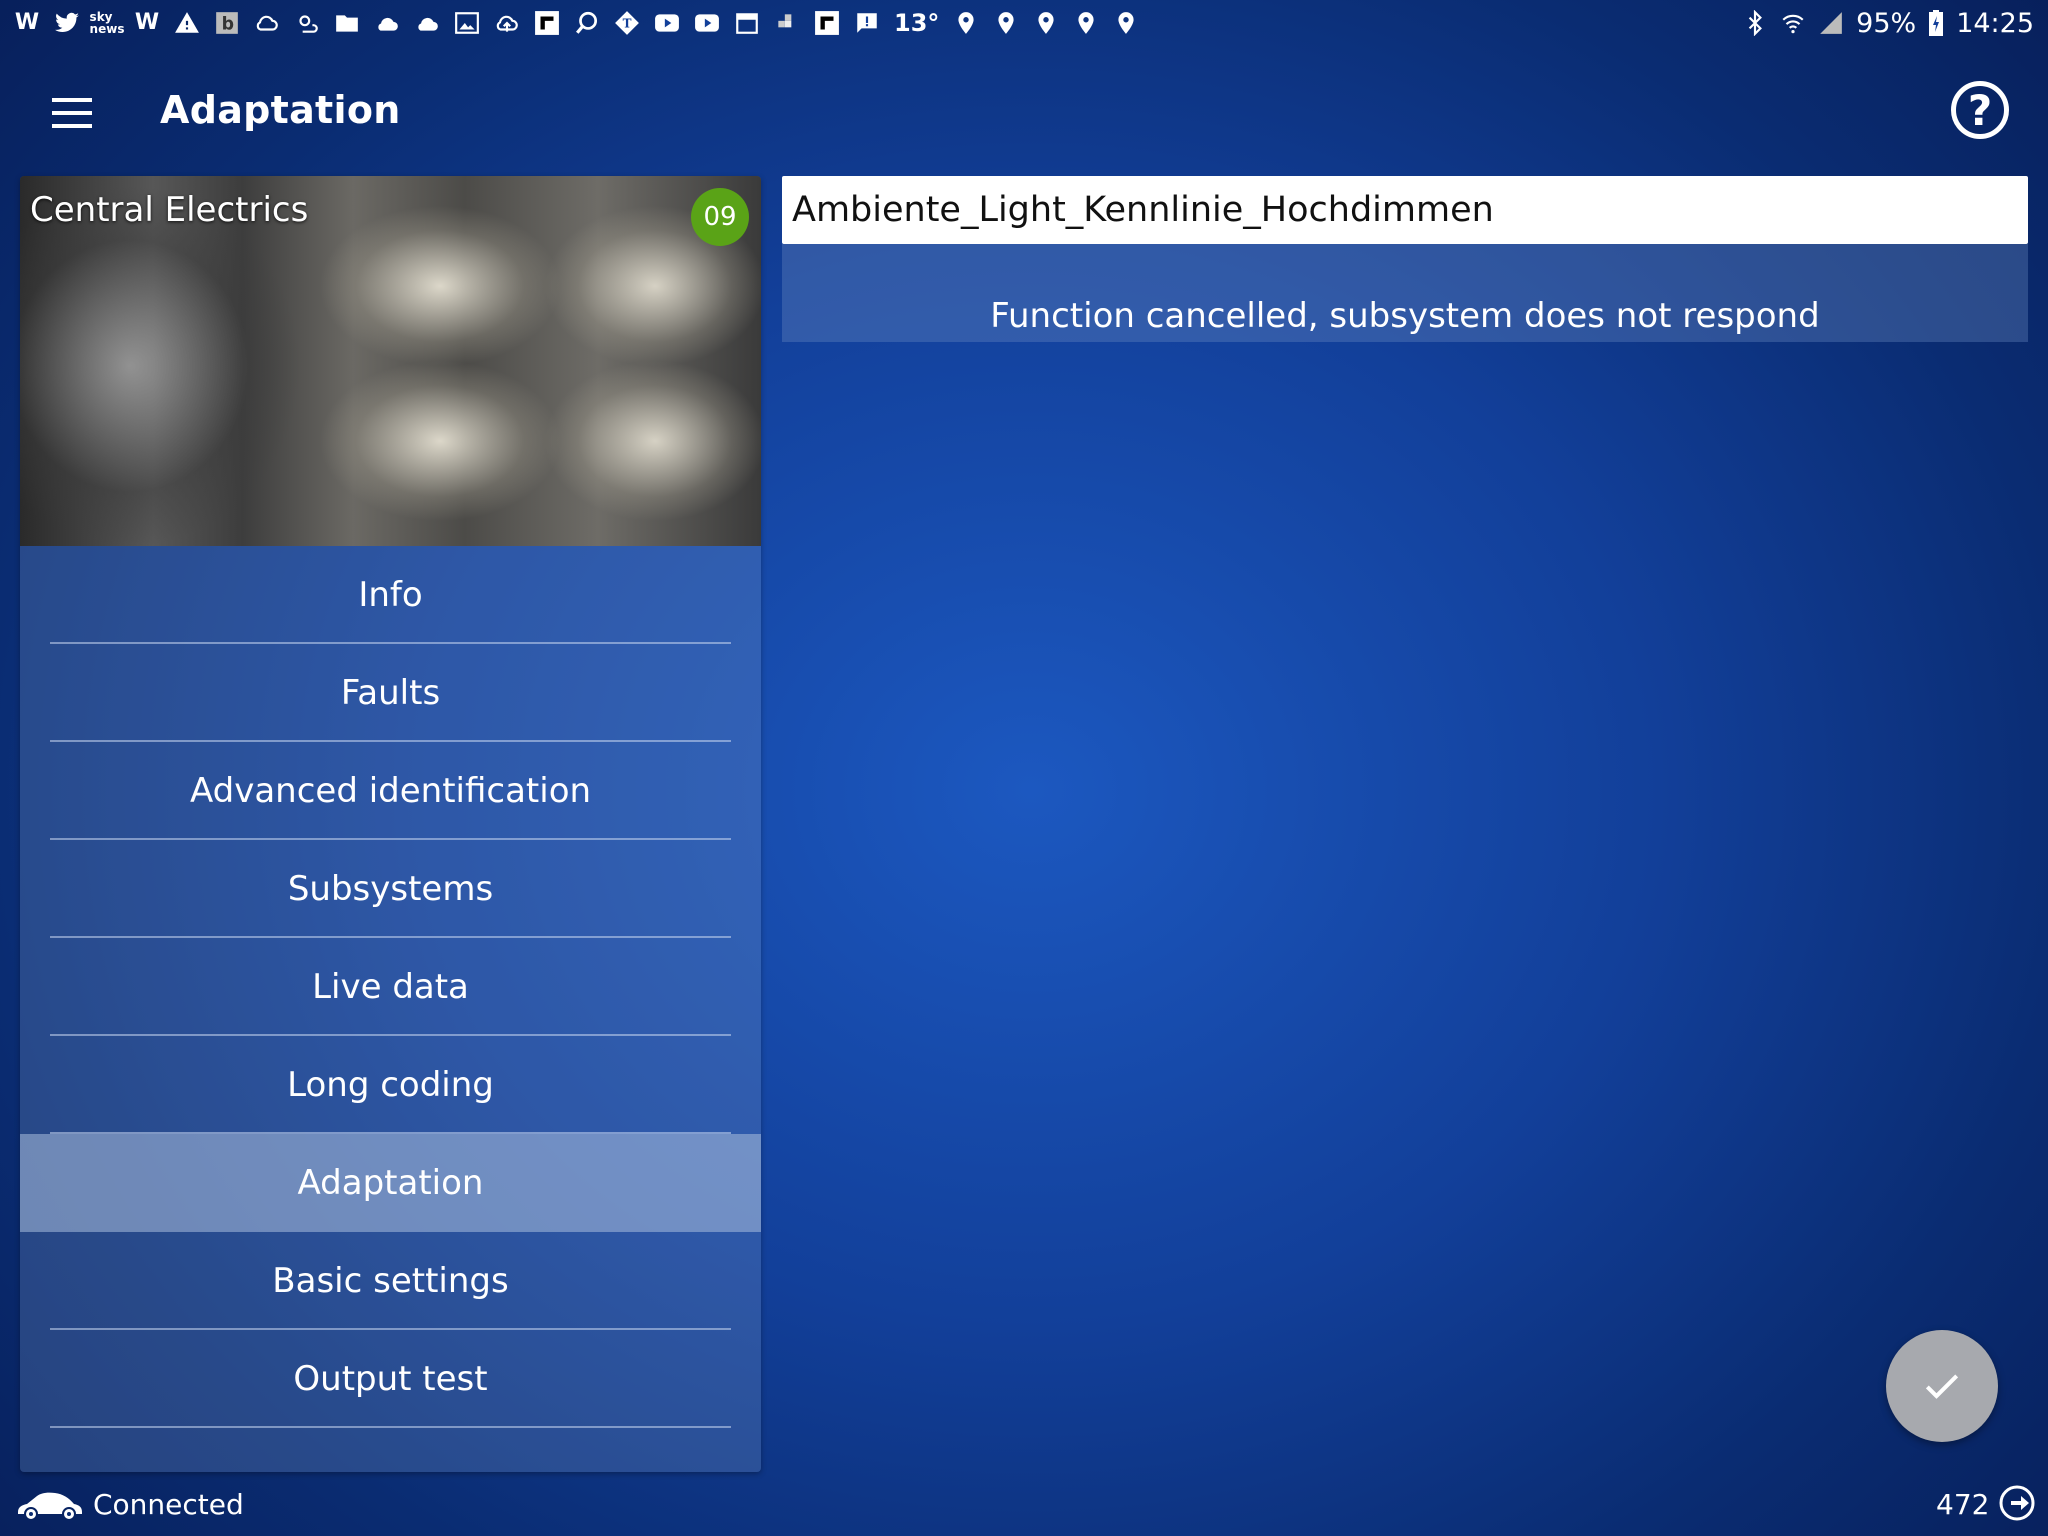  Describe the element at coordinates (169, 210) in the screenshot. I see `control-unit-name: Central Electrics` at that location.